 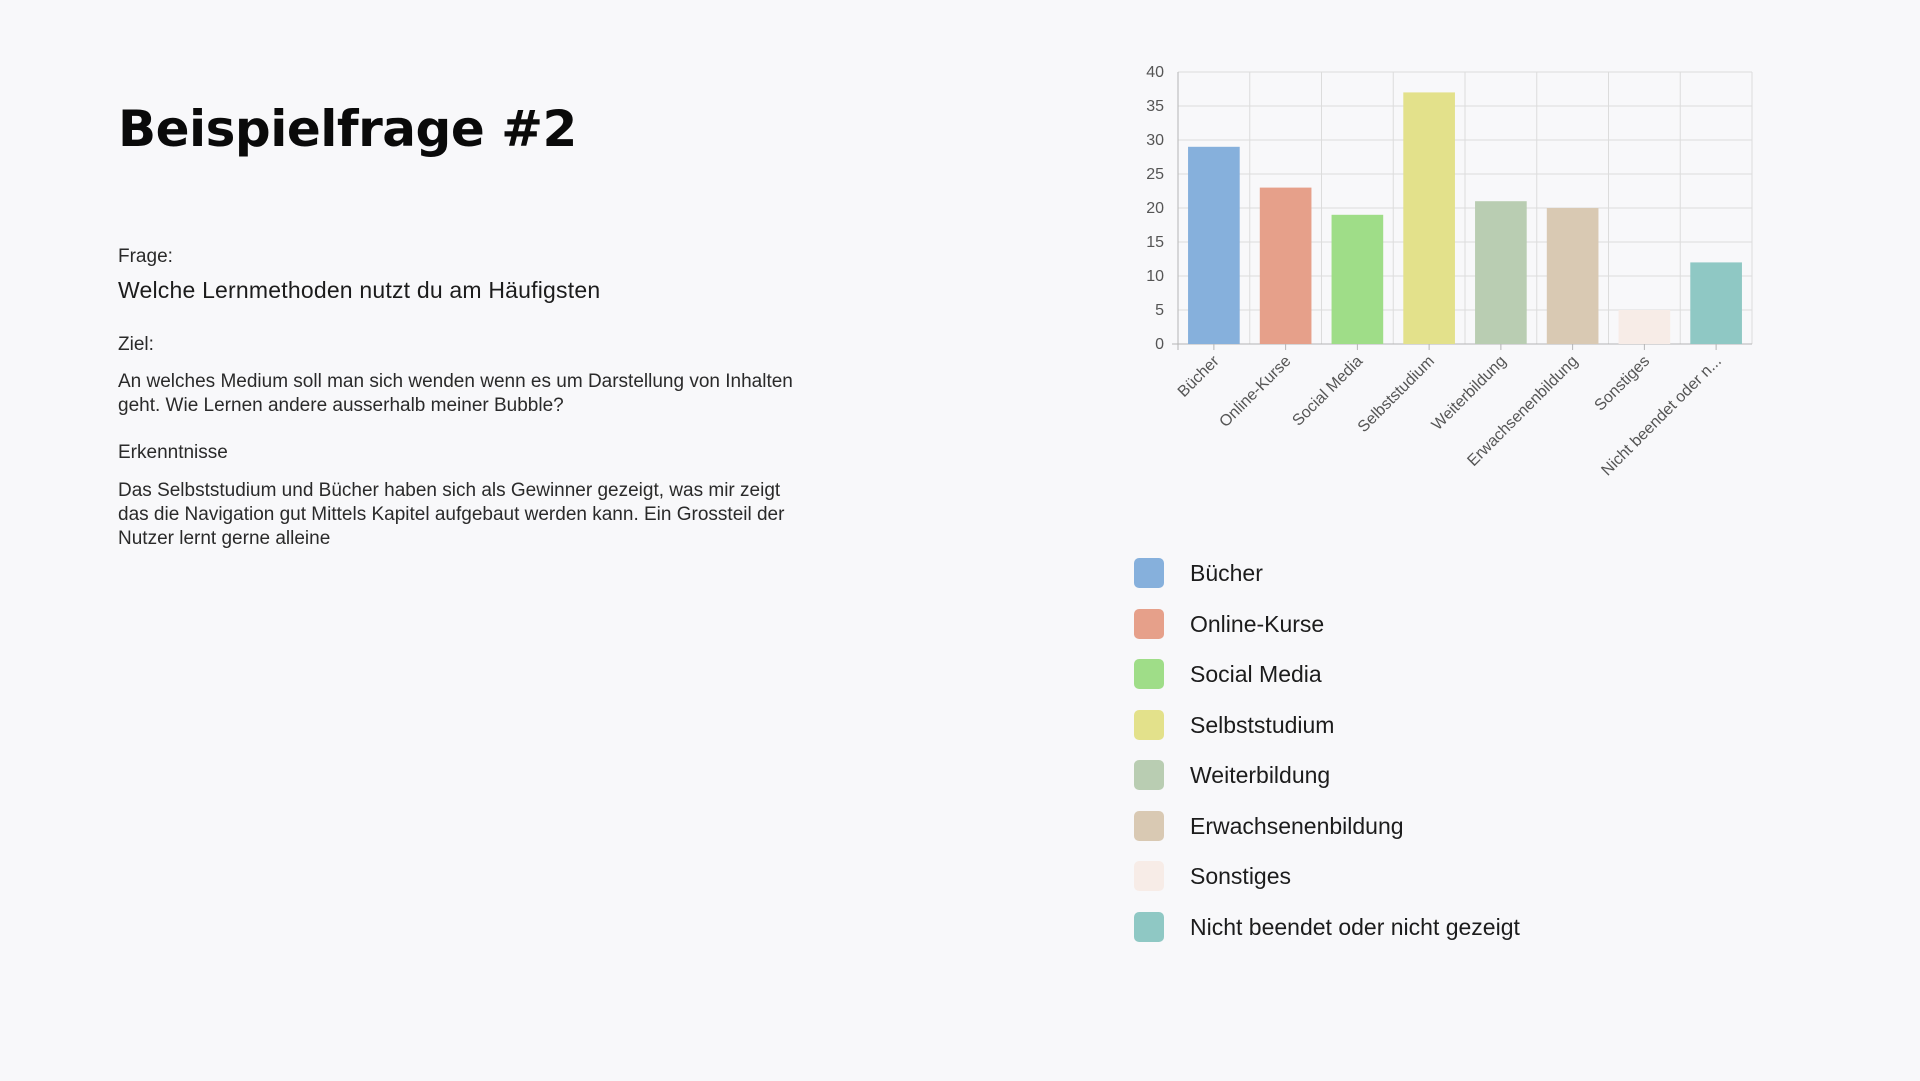 I want to click on y-tick-label: 35, so click(x=1155, y=106).